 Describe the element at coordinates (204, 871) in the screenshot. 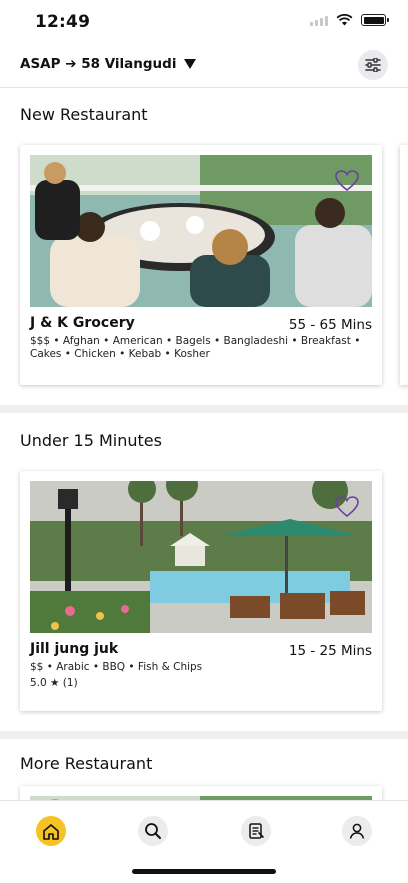

I see `home-indicator` at that location.